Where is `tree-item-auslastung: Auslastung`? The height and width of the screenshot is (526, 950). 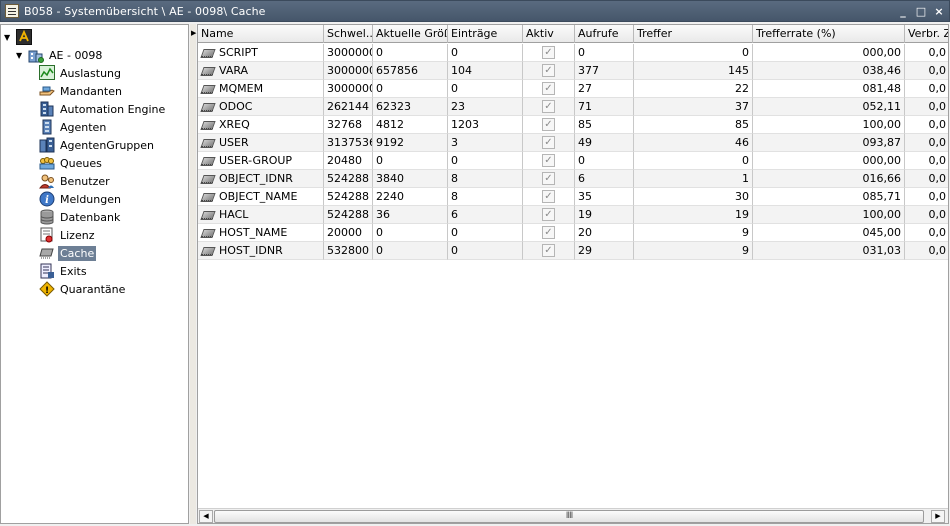 tree-item-auslastung: Auslastung is located at coordinates (81, 73).